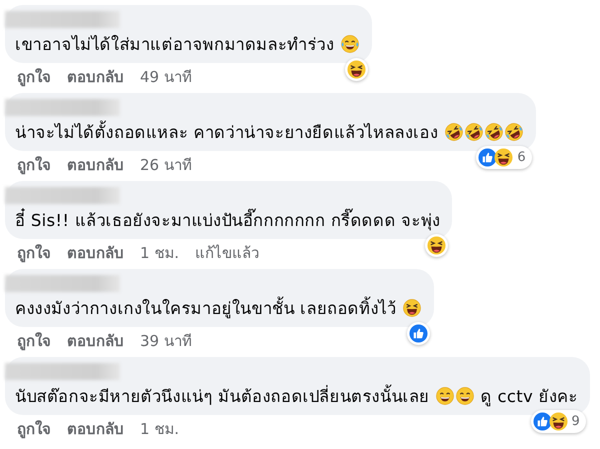 Image resolution: width=600 pixels, height=449 pixels. Describe the element at coordinates (166, 341) in the screenshot. I see `timestamp: 39 นาที` at that location.